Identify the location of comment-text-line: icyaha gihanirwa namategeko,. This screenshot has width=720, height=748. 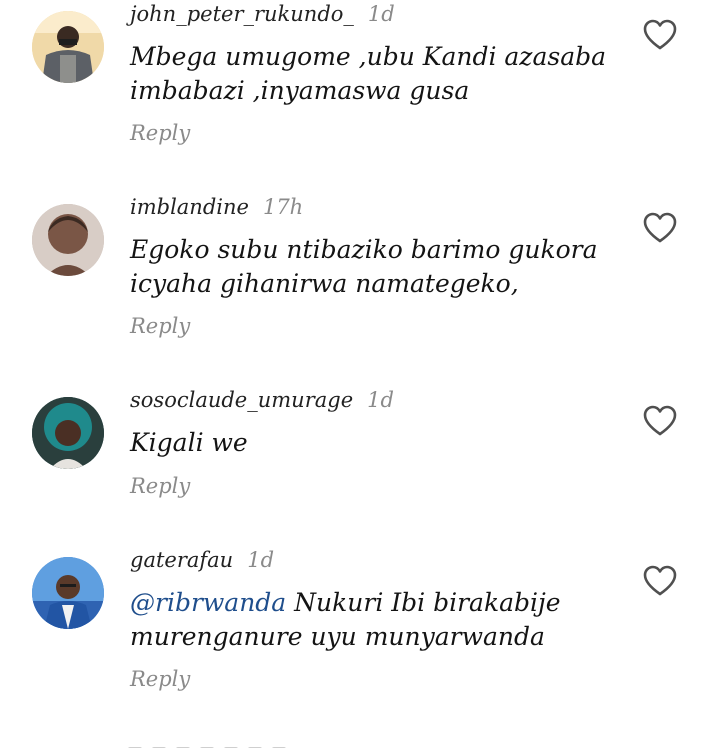
(324, 283).